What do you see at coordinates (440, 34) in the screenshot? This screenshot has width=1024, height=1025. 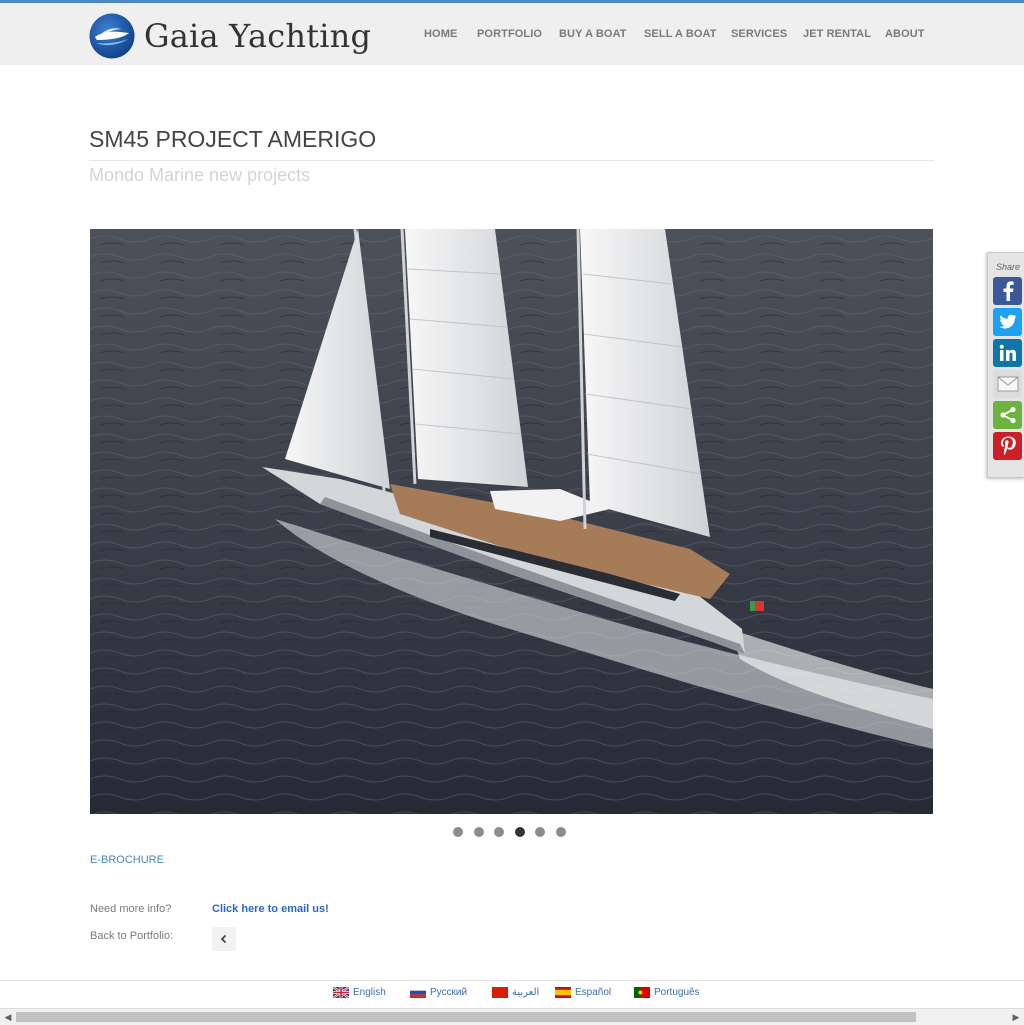 I see `nav-home: HOME` at bounding box center [440, 34].